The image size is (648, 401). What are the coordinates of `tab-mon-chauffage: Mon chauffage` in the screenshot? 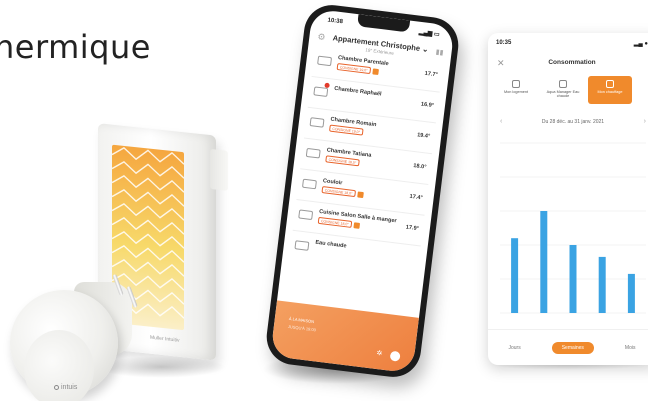 It's located at (610, 90).